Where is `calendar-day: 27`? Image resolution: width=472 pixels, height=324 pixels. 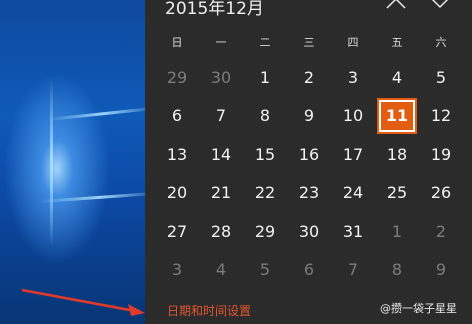 calendar-day: 27 is located at coordinates (177, 231).